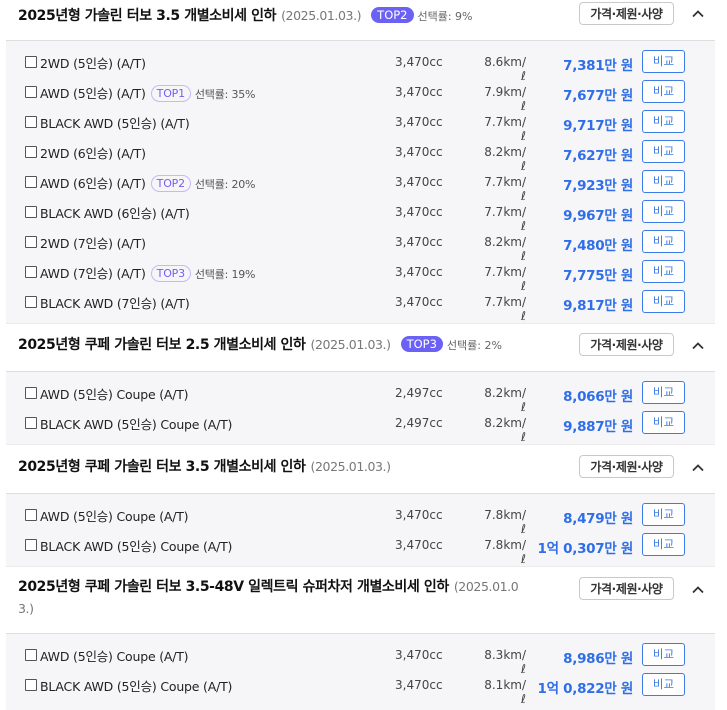 Image resolution: width=727 pixels, height=710 pixels. Describe the element at coordinates (598, 96) in the screenshot. I see `trim-price: 7,677만 원` at that location.